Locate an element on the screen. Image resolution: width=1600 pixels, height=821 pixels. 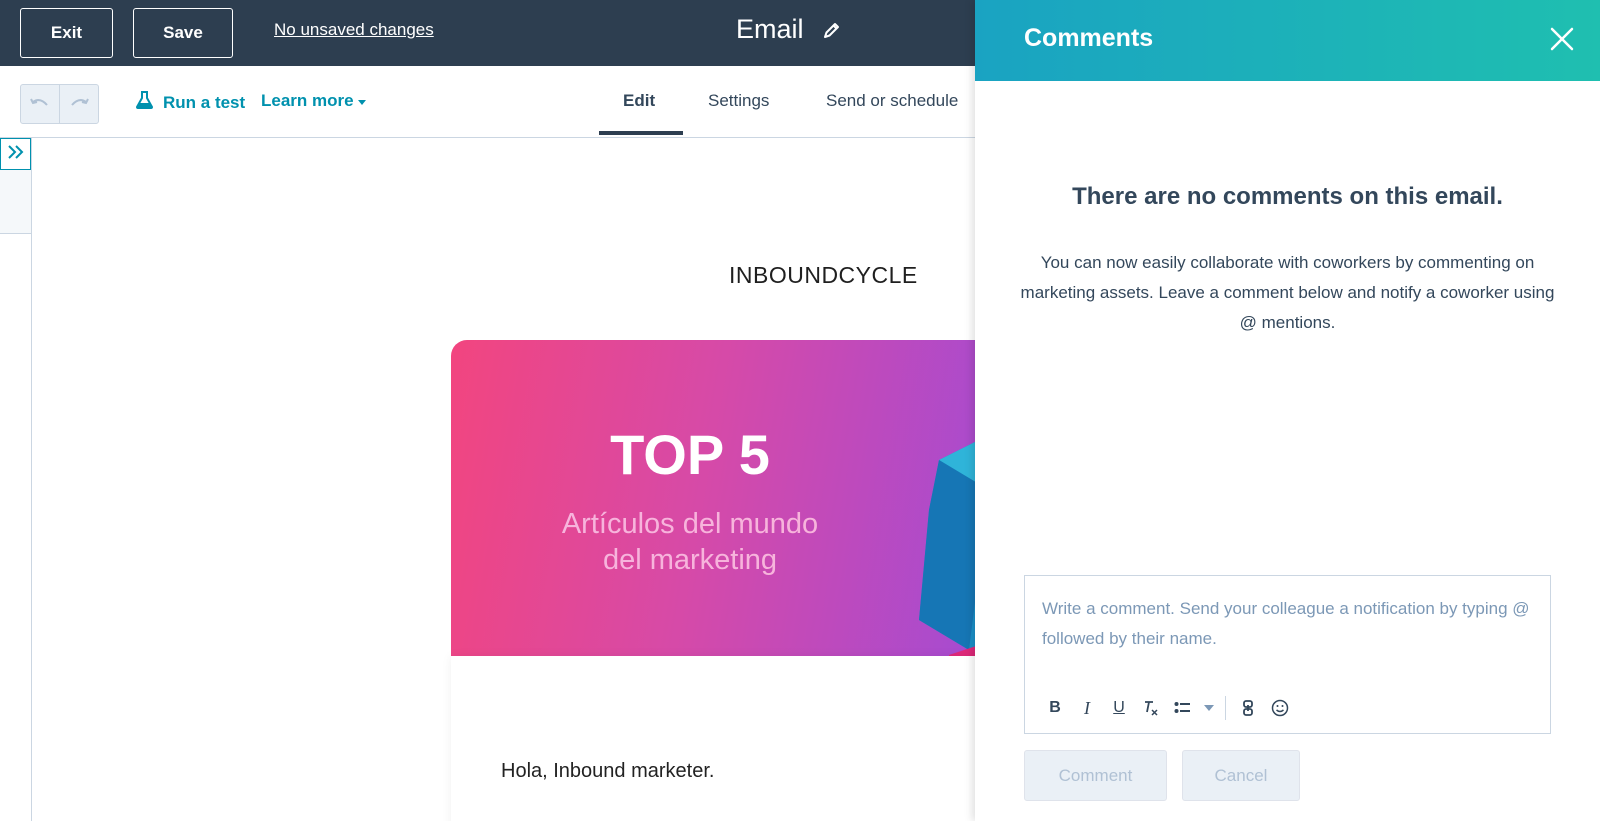
toolbar-divider is located at coordinates (1225, 708).